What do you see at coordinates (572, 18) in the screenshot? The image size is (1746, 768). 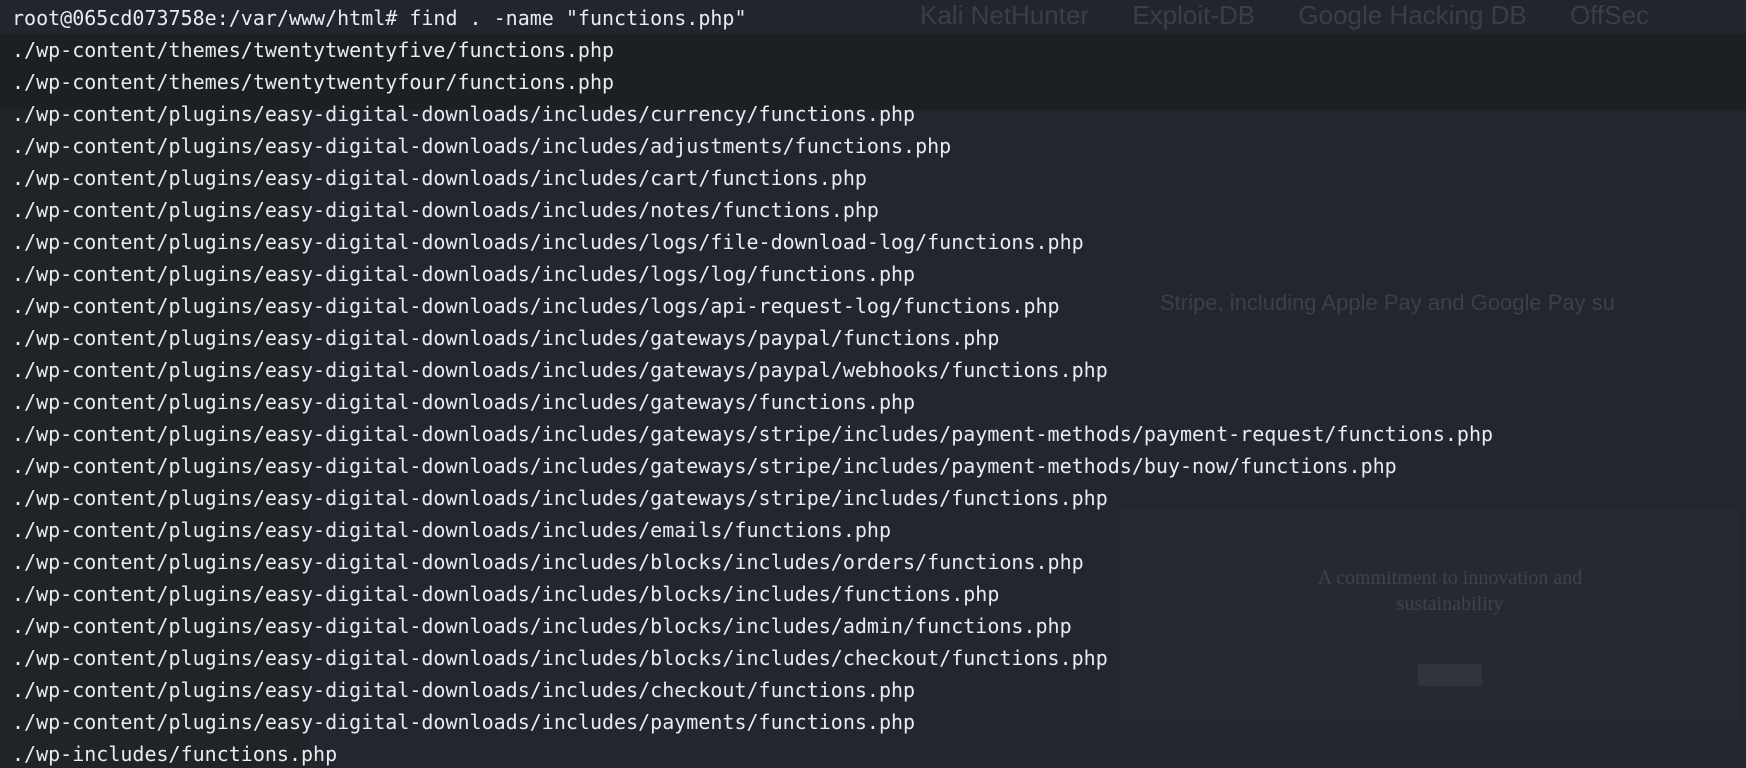 I see `command-text: find . -name "functions.php"` at bounding box center [572, 18].